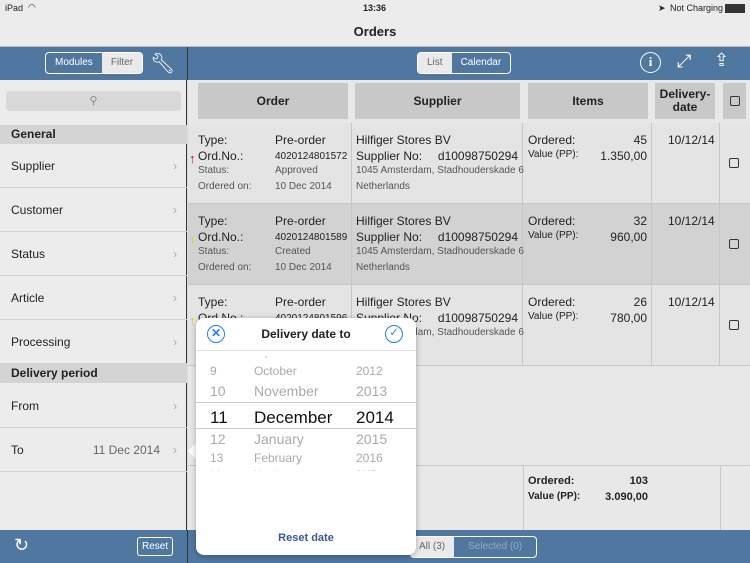 The image size is (750, 563). I want to click on month-option: December, so click(293, 418).